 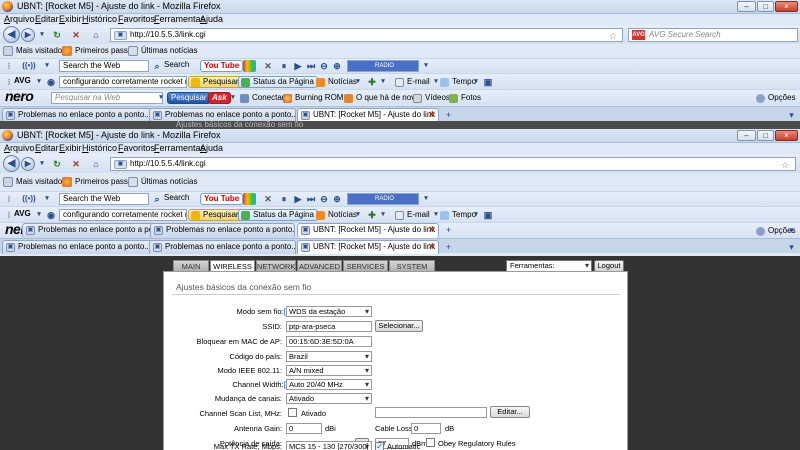 What do you see at coordinates (329, 398) in the screenshot?
I see `mudanca-select: Ativado` at bounding box center [329, 398].